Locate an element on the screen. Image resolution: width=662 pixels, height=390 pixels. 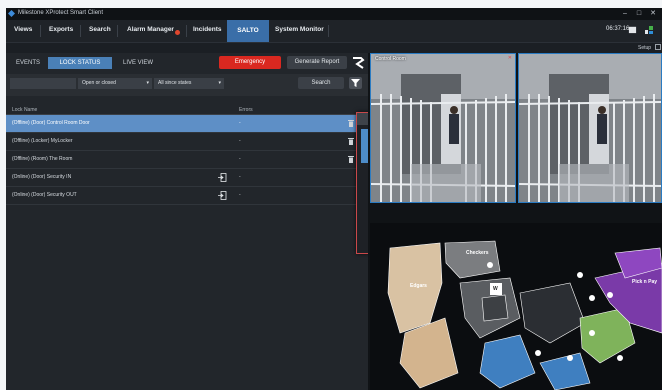
lock-name-cell: (Offline) (Room) The Room is located at coordinates (42, 159).